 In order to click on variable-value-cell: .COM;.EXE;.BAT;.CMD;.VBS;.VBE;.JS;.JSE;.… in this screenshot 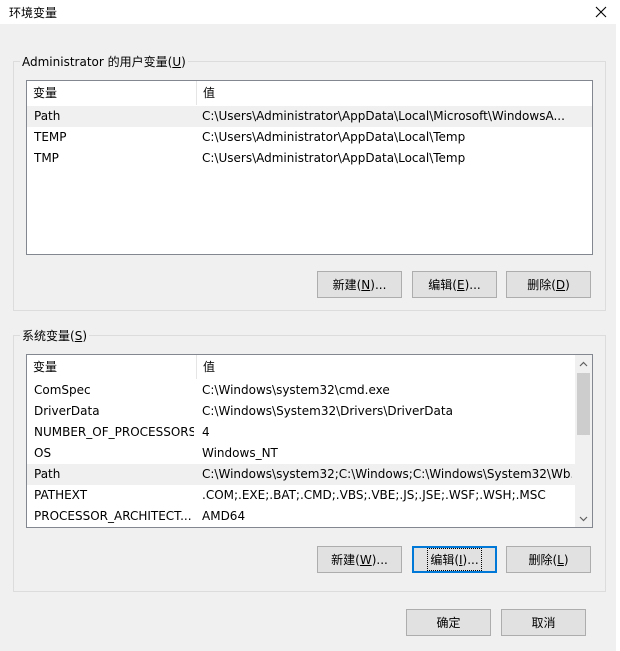, I will do `click(374, 495)`.